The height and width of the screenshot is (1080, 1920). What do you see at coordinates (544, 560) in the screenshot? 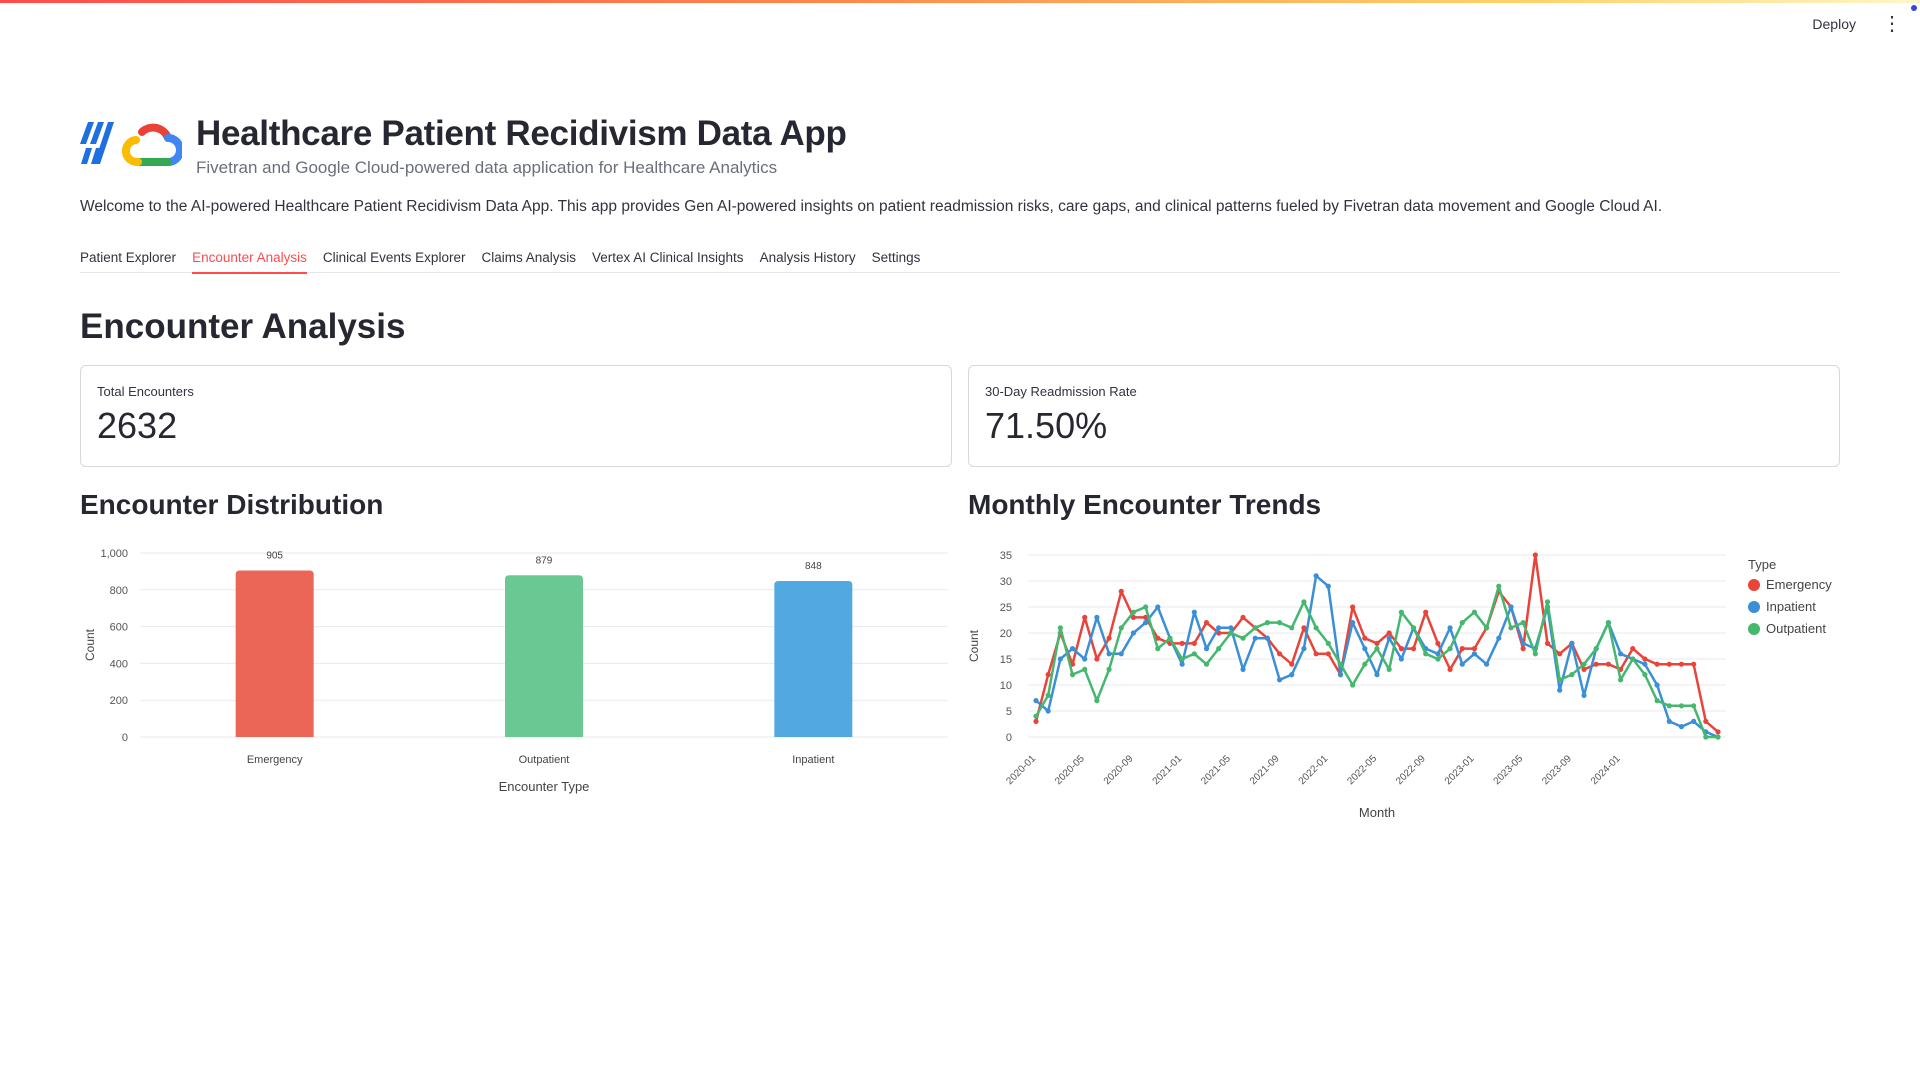
I see `data-label: 879` at bounding box center [544, 560].